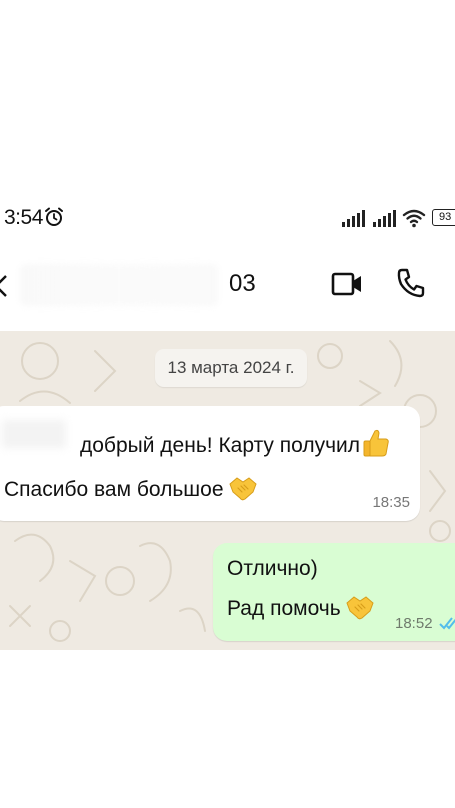  What do you see at coordinates (231, 368) in the screenshot?
I see `date-separator: 13 марта 2024 г.` at bounding box center [231, 368].